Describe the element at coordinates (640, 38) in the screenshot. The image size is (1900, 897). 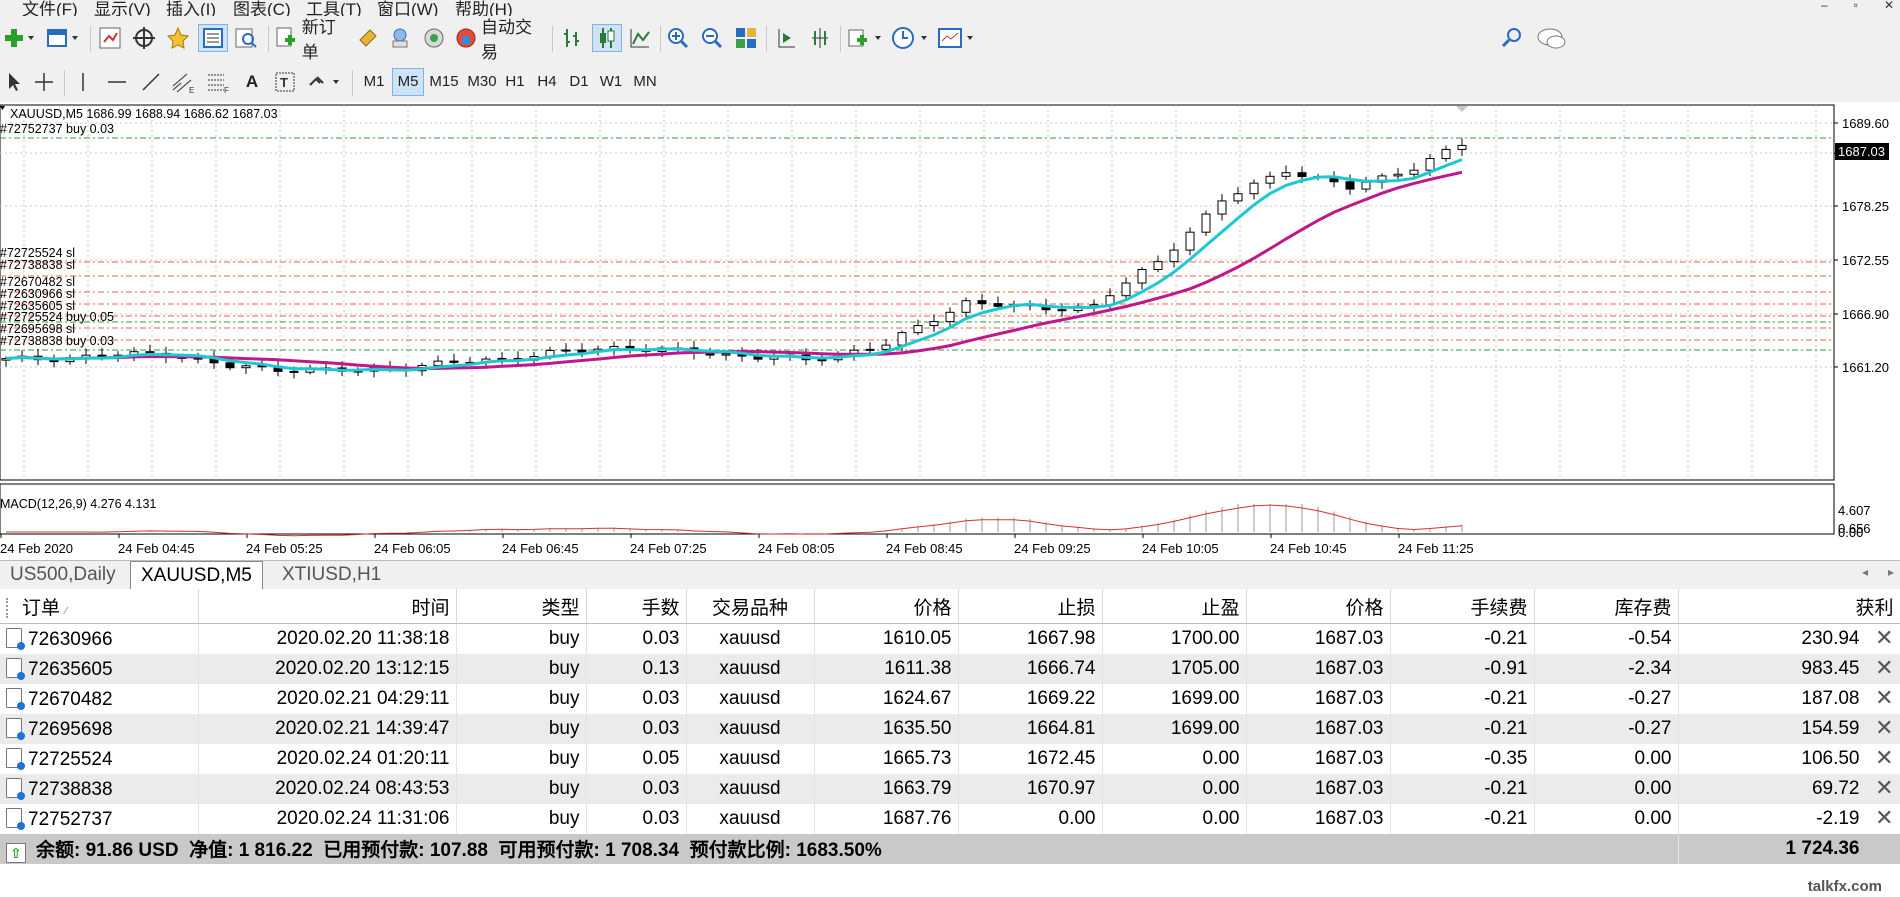
I see `line-chart-button` at that location.